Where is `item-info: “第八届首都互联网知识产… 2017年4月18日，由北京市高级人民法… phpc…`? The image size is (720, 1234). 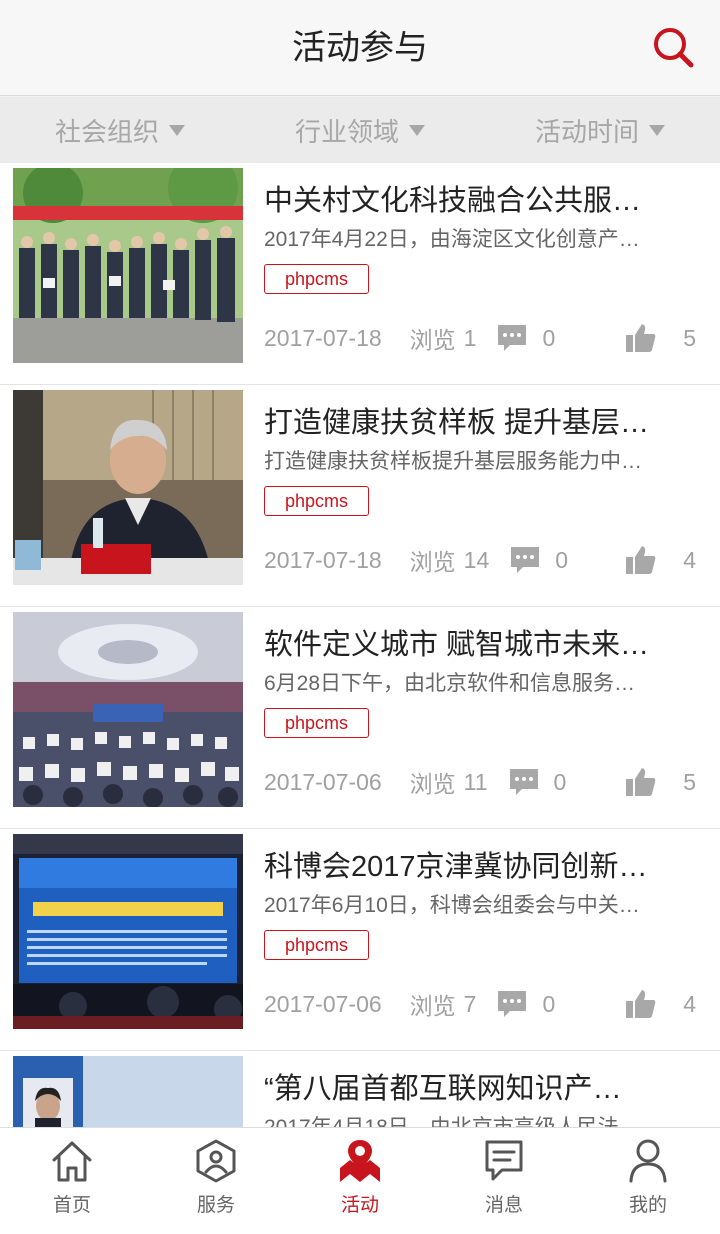 item-info: “第八届首都互联网知识产… 2017年4月18日，由北京市高级人民法… phpc… is located at coordinates (480, 1089).